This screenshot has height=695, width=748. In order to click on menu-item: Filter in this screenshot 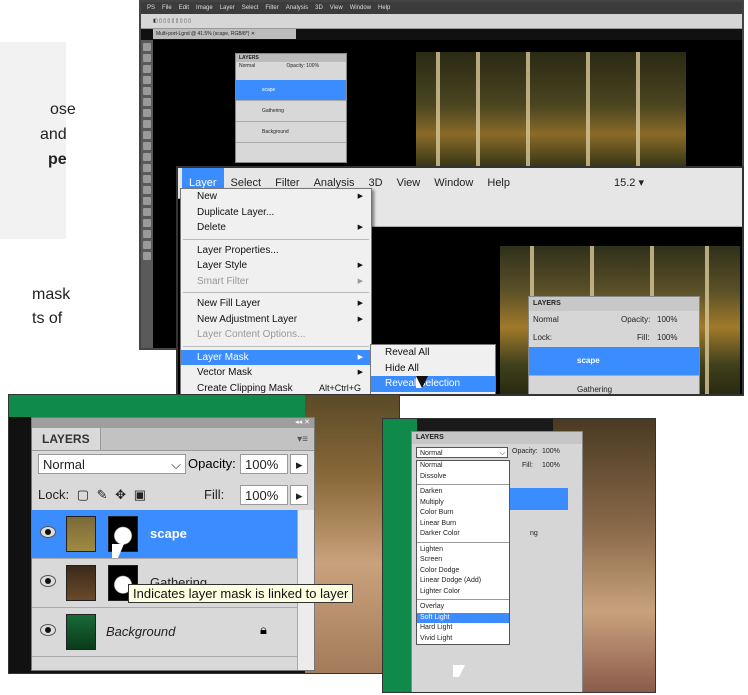, I will do `click(271, 8)`.